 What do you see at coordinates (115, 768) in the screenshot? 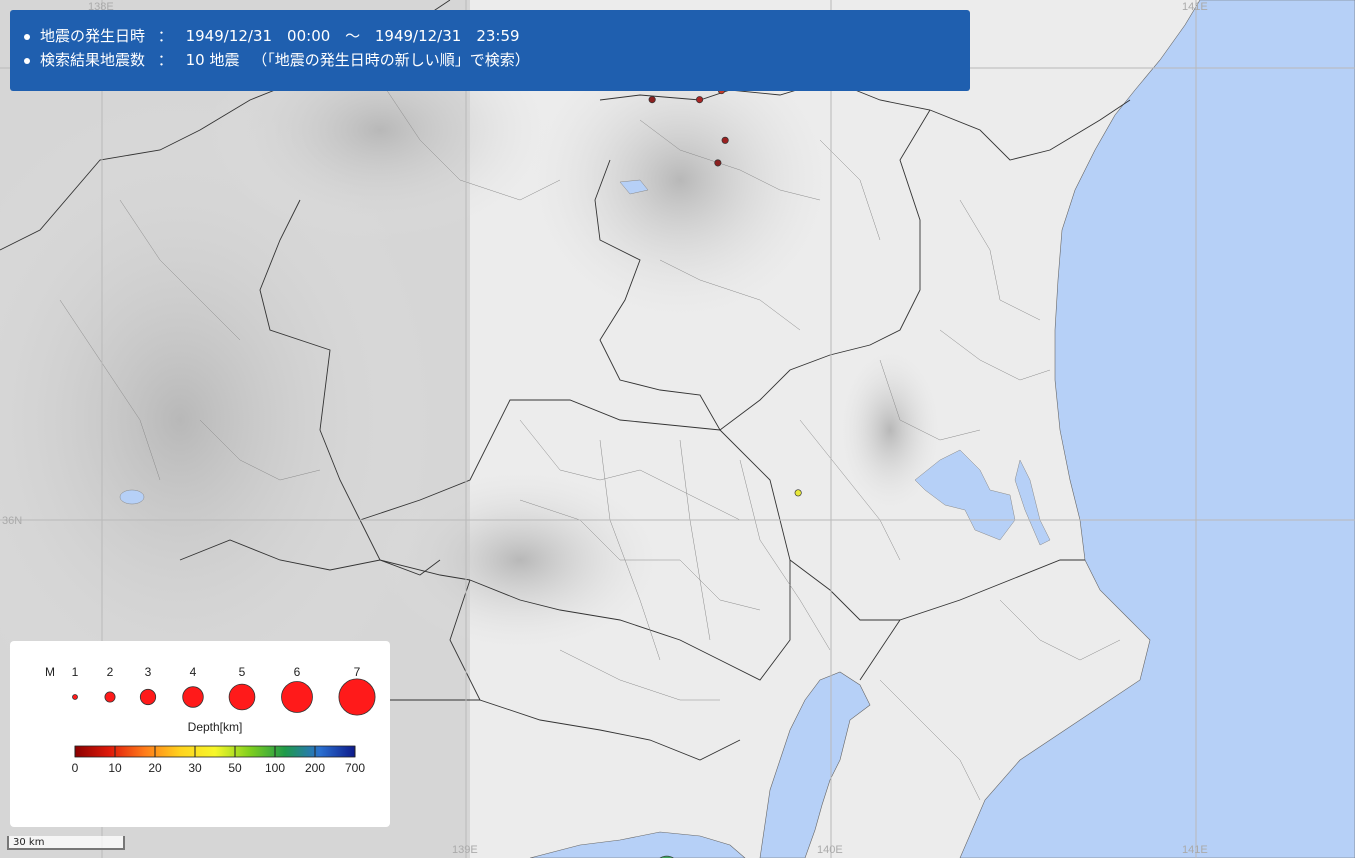
I see `depth-tick-label: 10` at bounding box center [115, 768].